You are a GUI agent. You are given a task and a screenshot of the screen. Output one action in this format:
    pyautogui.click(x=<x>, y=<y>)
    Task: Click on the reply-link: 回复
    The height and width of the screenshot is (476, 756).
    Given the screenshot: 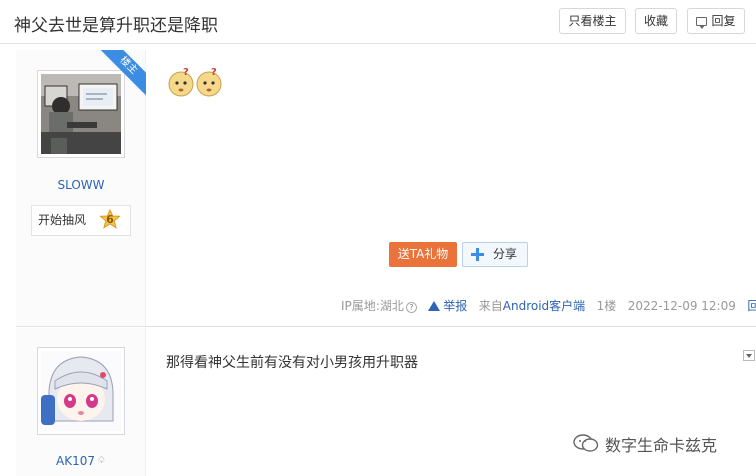 What is the action you would take?
    pyautogui.click(x=751, y=306)
    